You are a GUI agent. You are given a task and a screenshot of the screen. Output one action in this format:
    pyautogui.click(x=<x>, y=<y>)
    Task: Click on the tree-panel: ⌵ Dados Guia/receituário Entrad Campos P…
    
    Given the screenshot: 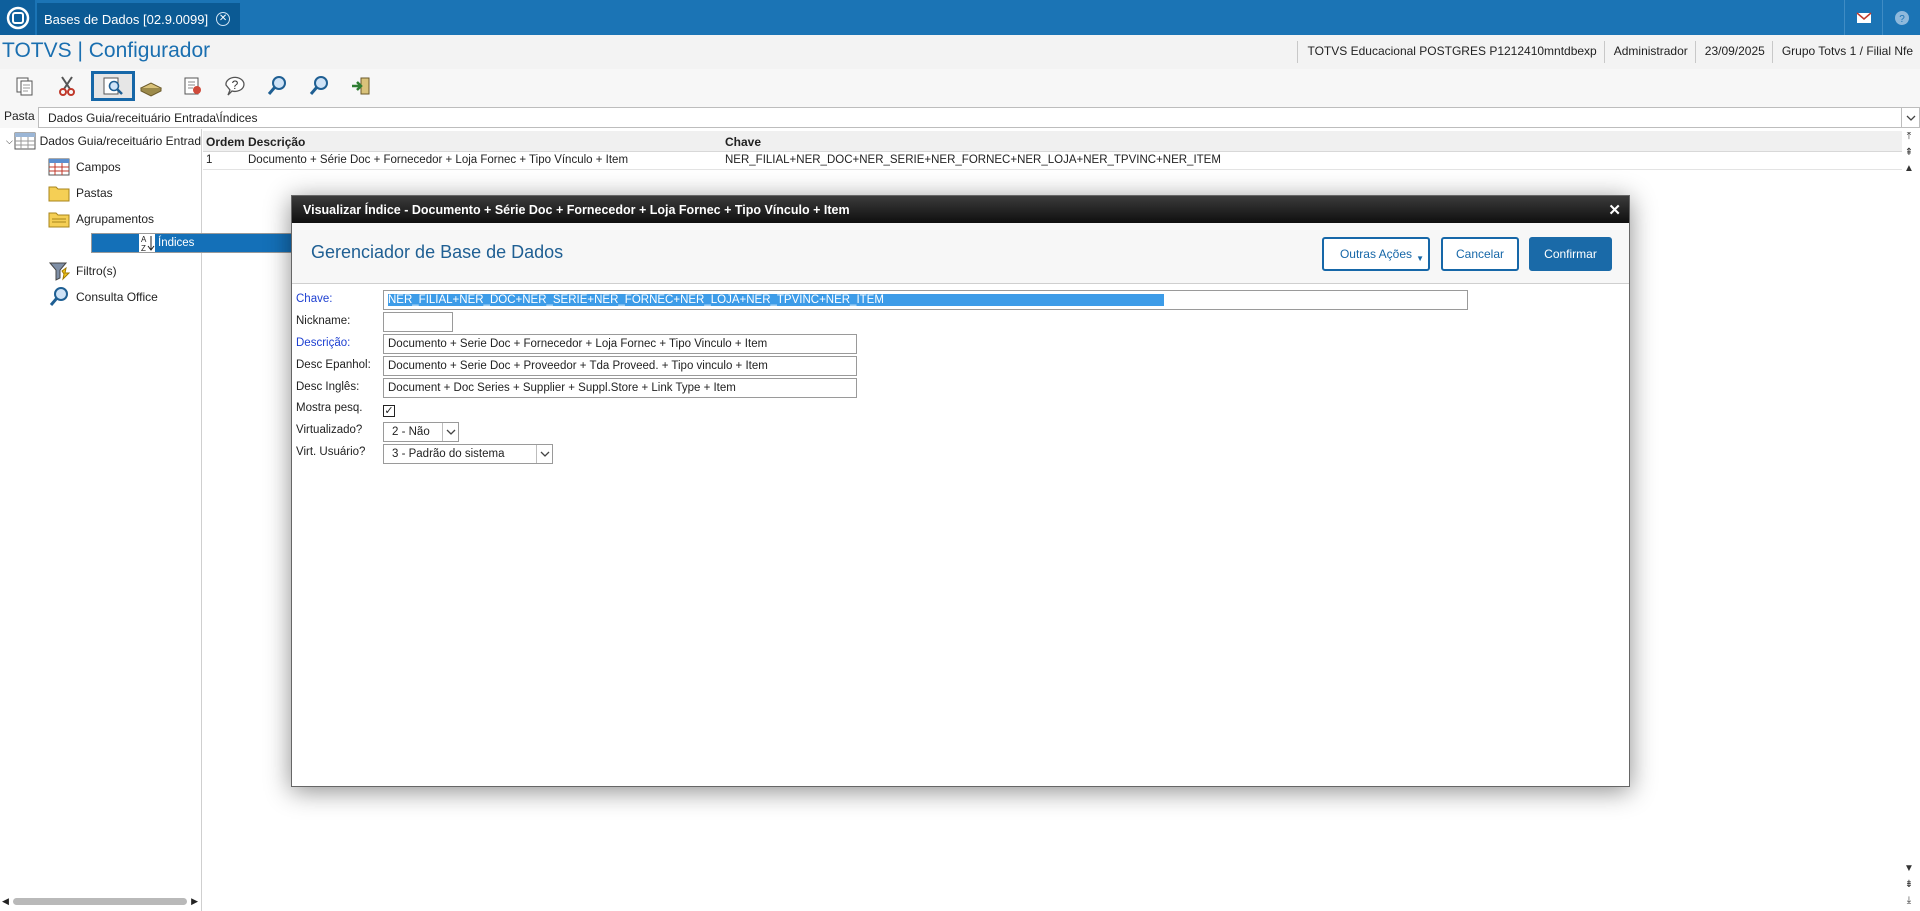 What is the action you would take?
    pyautogui.click(x=146, y=520)
    